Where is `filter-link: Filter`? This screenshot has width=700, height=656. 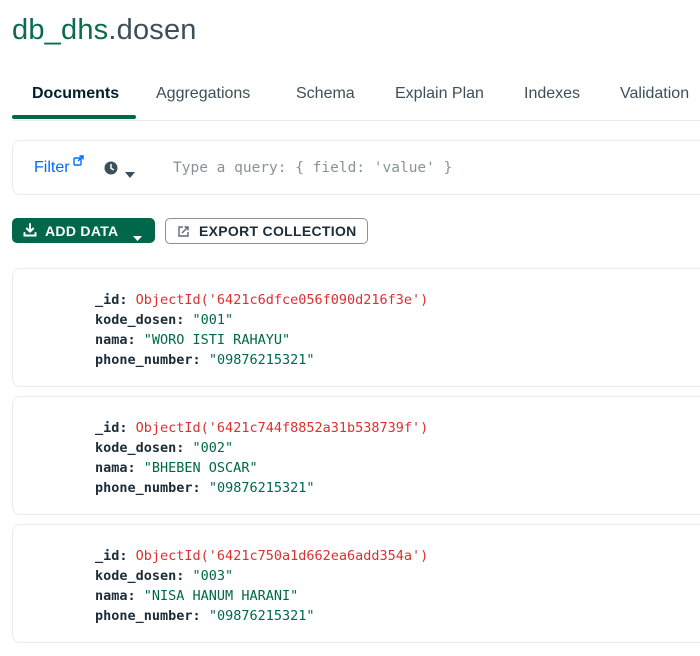
filter-link: Filter is located at coordinates (52, 168).